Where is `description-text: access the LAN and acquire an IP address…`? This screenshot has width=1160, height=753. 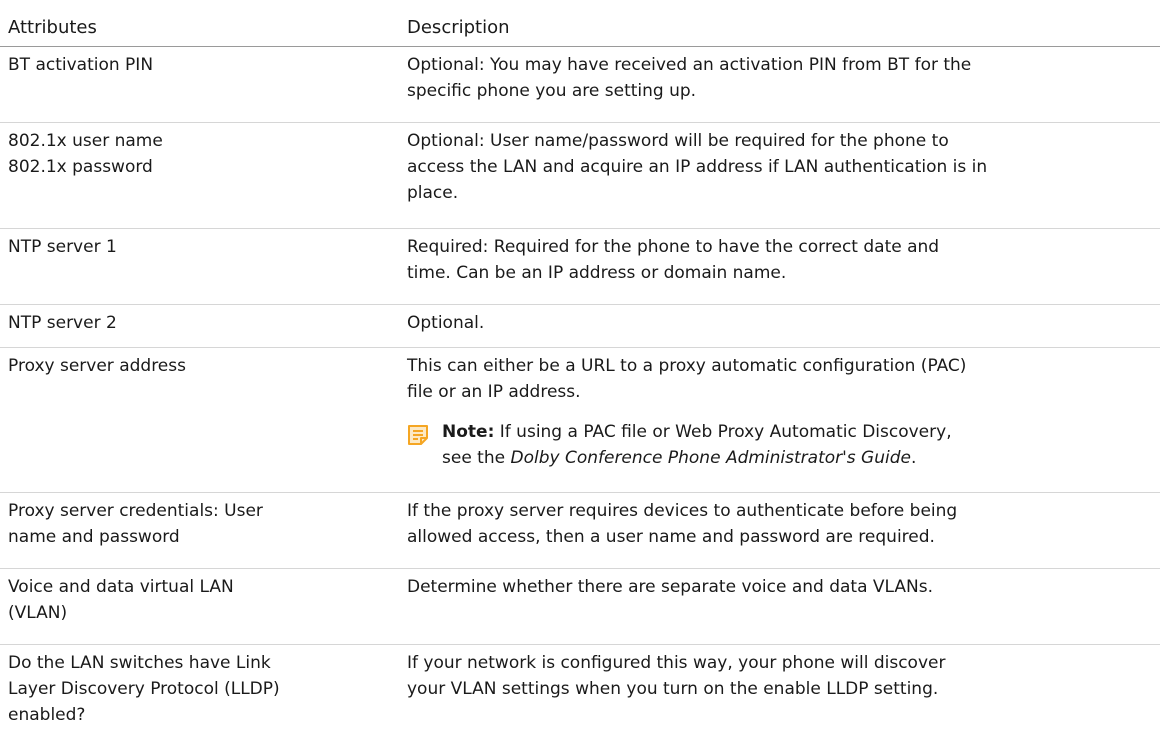 description-text: access the LAN and acquire an IP address… is located at coordinates (697, 167).